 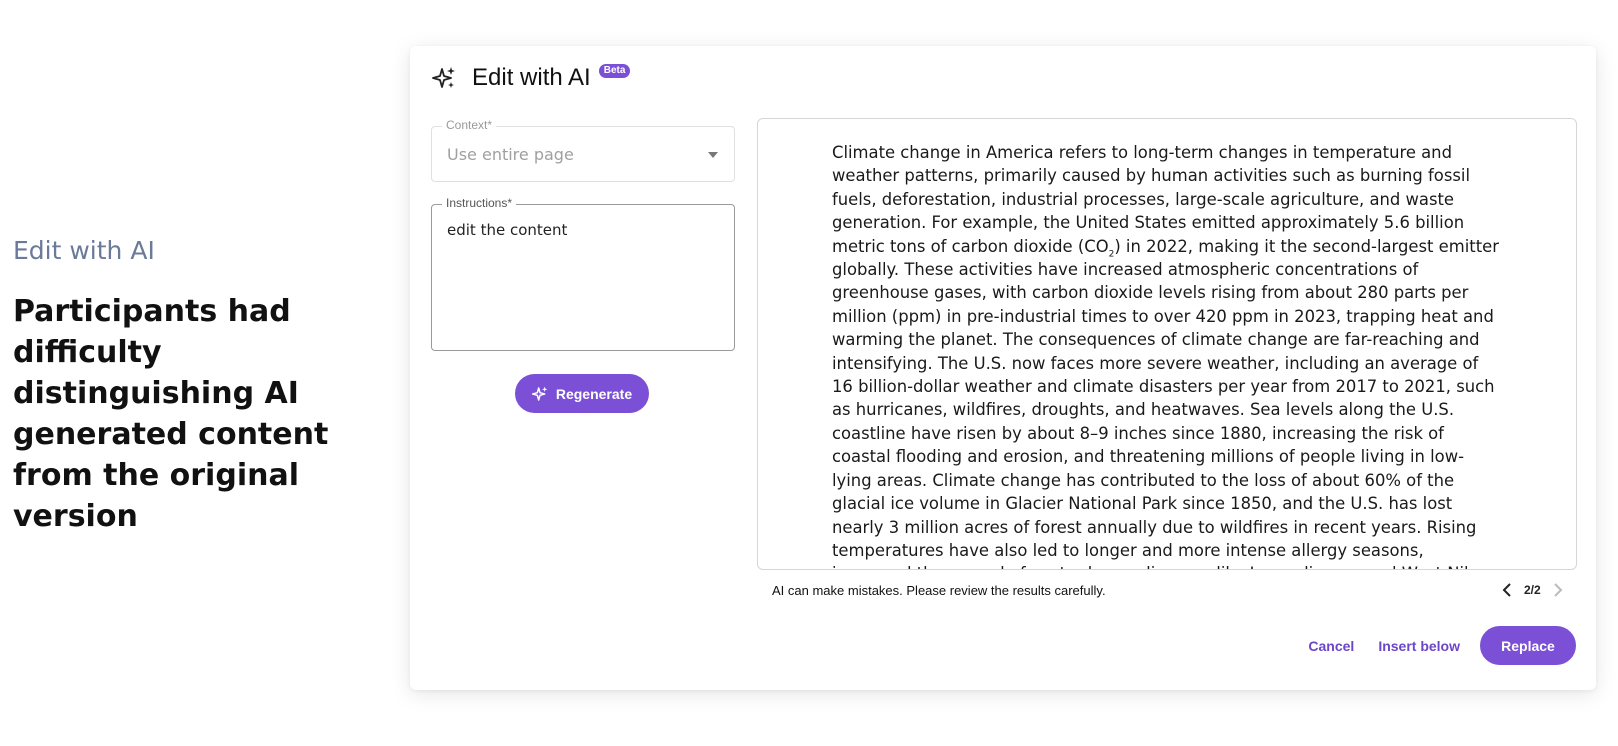 What do you see at coordinates (84, 250) in the screenshot?
I see `caption-kicker: Edit with AI` at bounding box center [84, 250].